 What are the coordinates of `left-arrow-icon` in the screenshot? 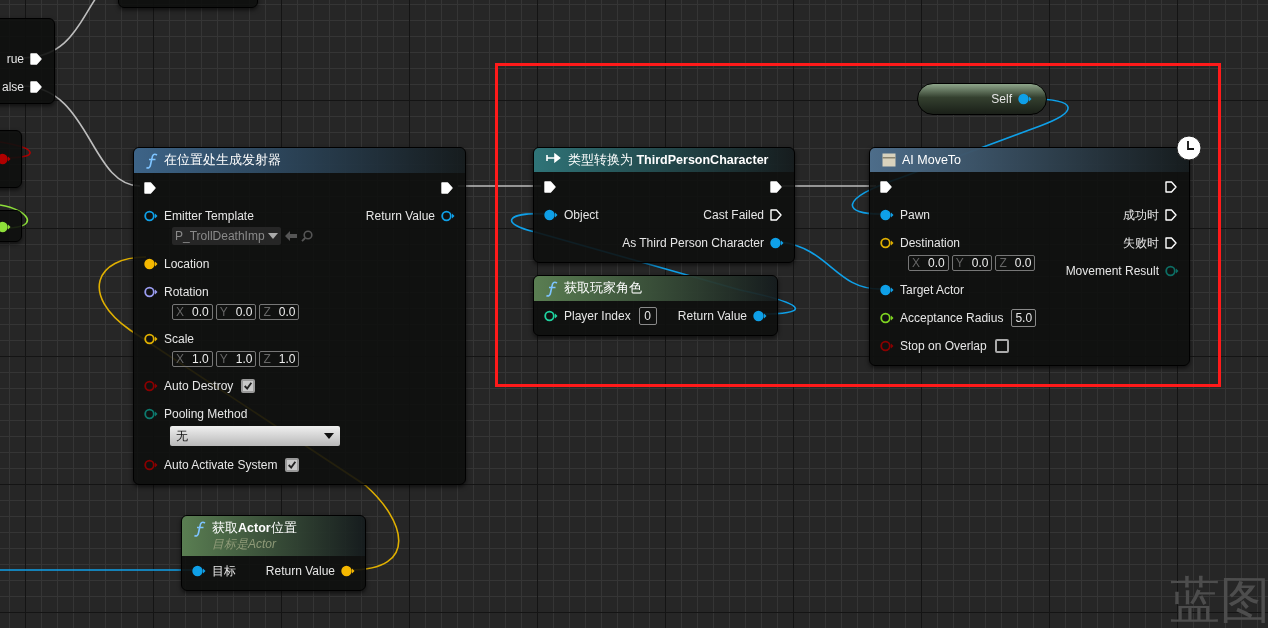 It's located at (290, 236).